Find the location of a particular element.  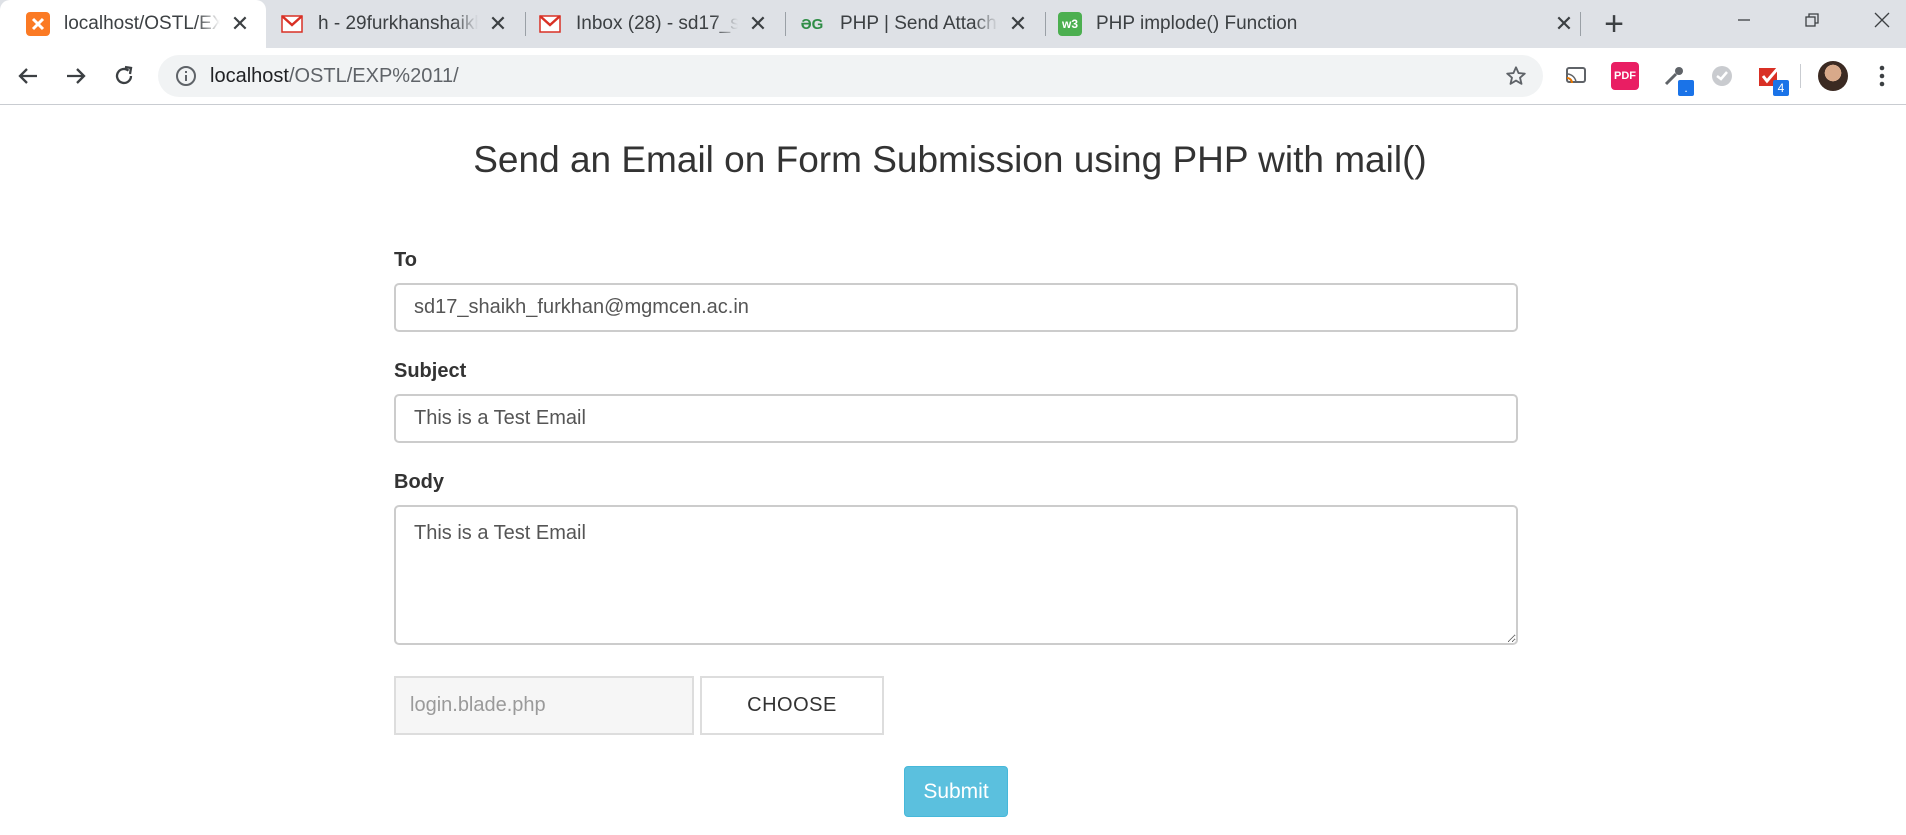

xampp-icon is located at coordinates (38, 24).